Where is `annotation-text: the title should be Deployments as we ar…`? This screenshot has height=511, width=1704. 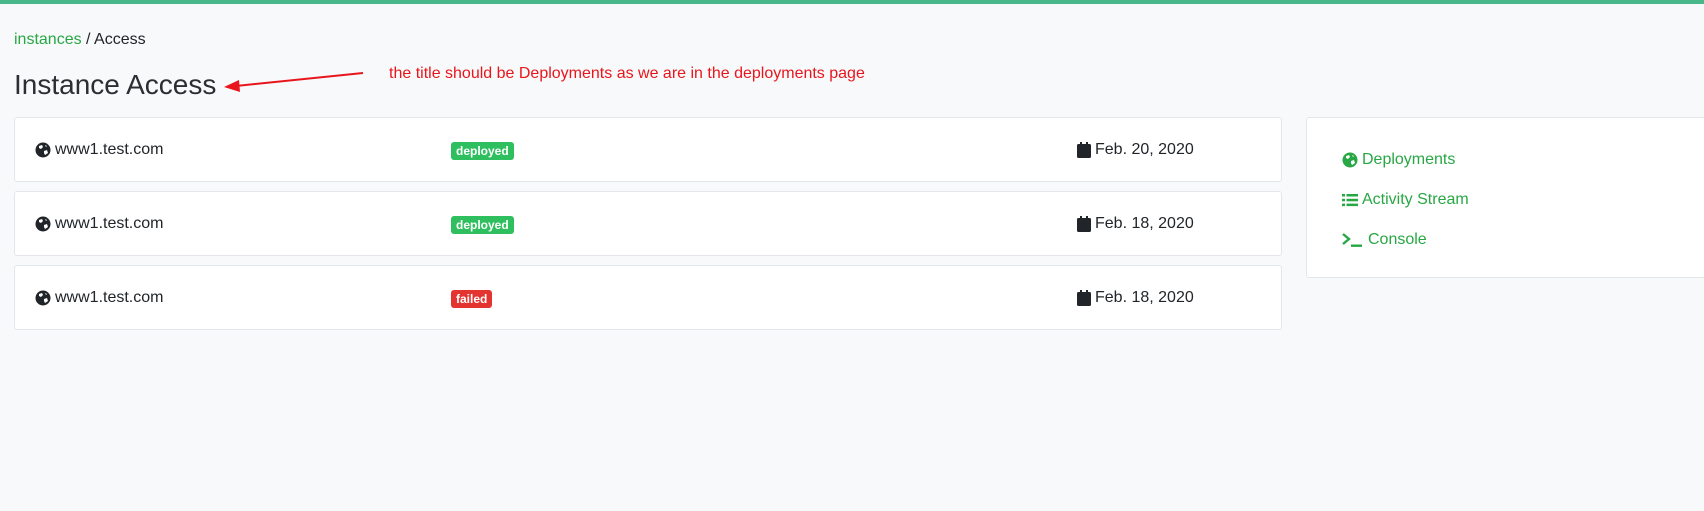 annotation-text: the title should be Deployments as we ar… is located at coordinates (627, 73).